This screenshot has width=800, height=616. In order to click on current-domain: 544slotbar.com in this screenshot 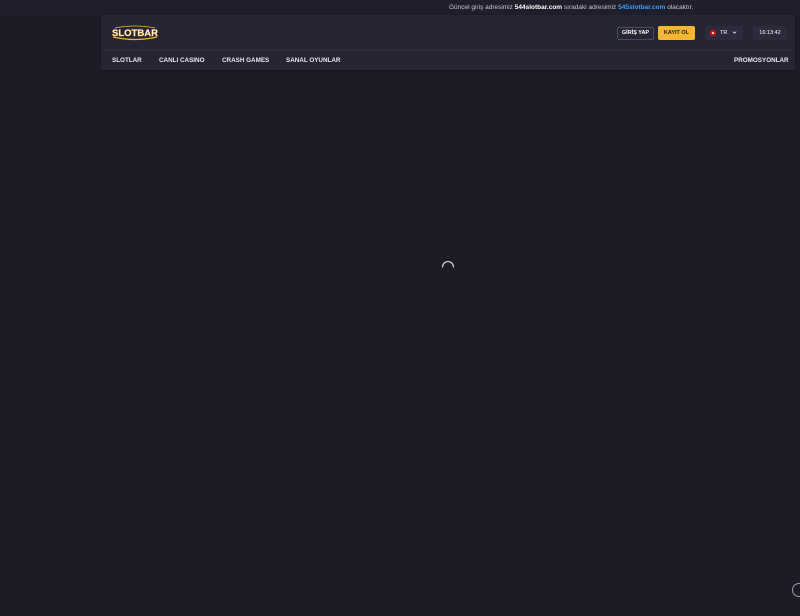, I will do `click(538, 7)`.